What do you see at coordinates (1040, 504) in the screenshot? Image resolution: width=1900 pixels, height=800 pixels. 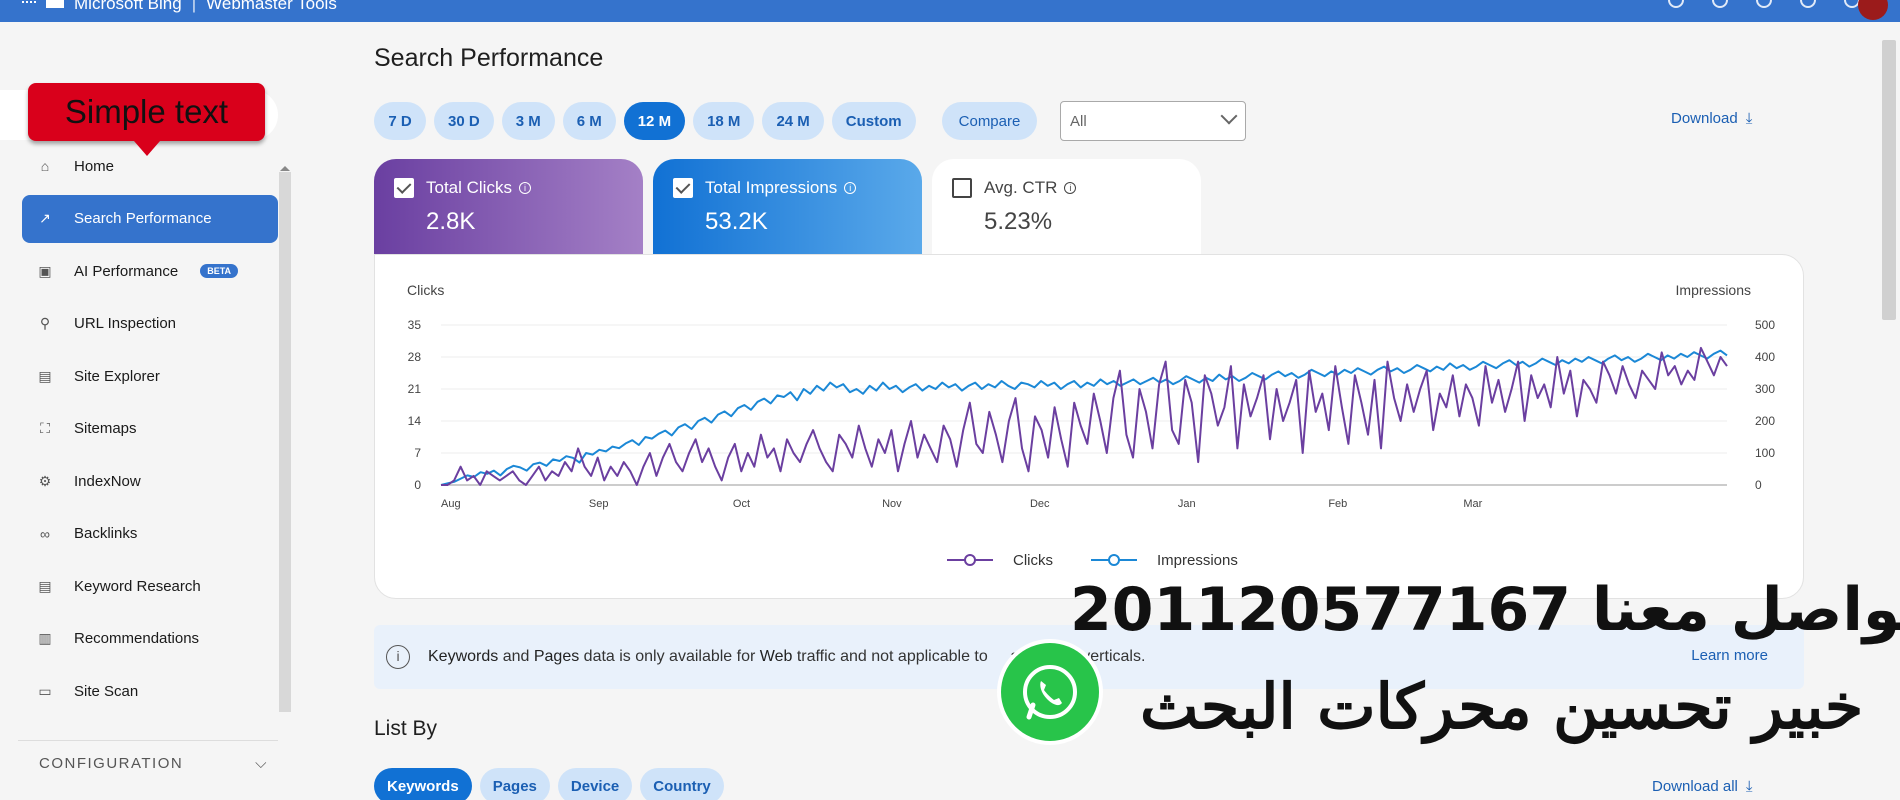 I see `x-tick-label: Dec` at bounding box center [1040, 504].